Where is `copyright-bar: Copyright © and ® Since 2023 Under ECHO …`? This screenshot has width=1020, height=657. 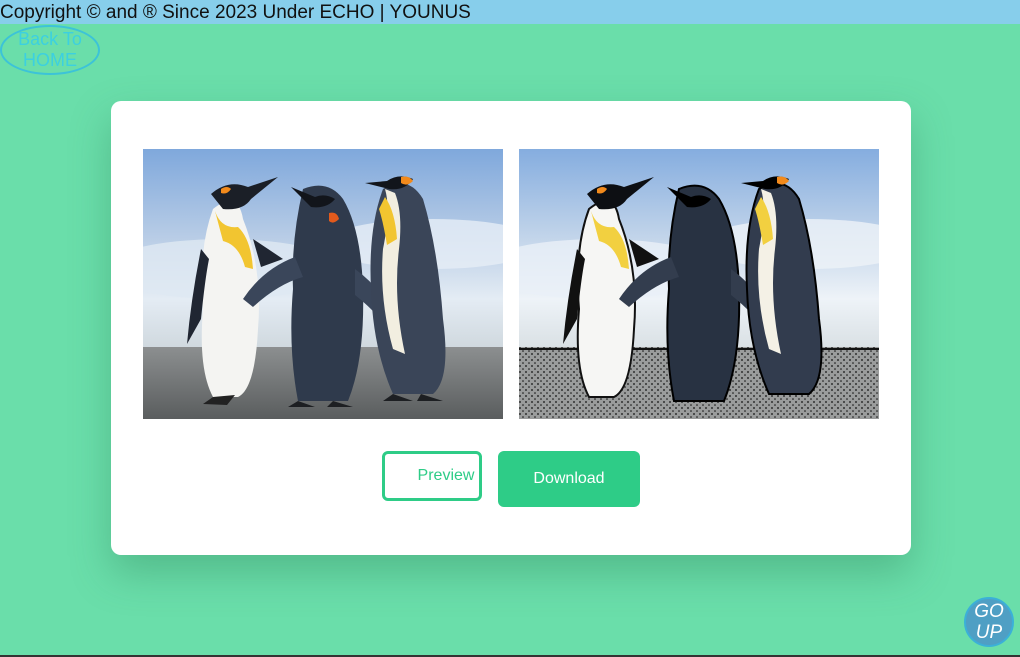
copyright-bar: Copyright © and ® Since 2023 Under ECHO … is located at coordinates (510, 12).